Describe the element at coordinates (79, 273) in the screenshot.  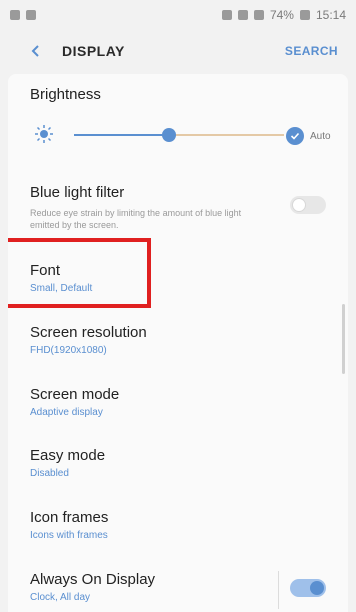
I see `highlight-box` at that location.